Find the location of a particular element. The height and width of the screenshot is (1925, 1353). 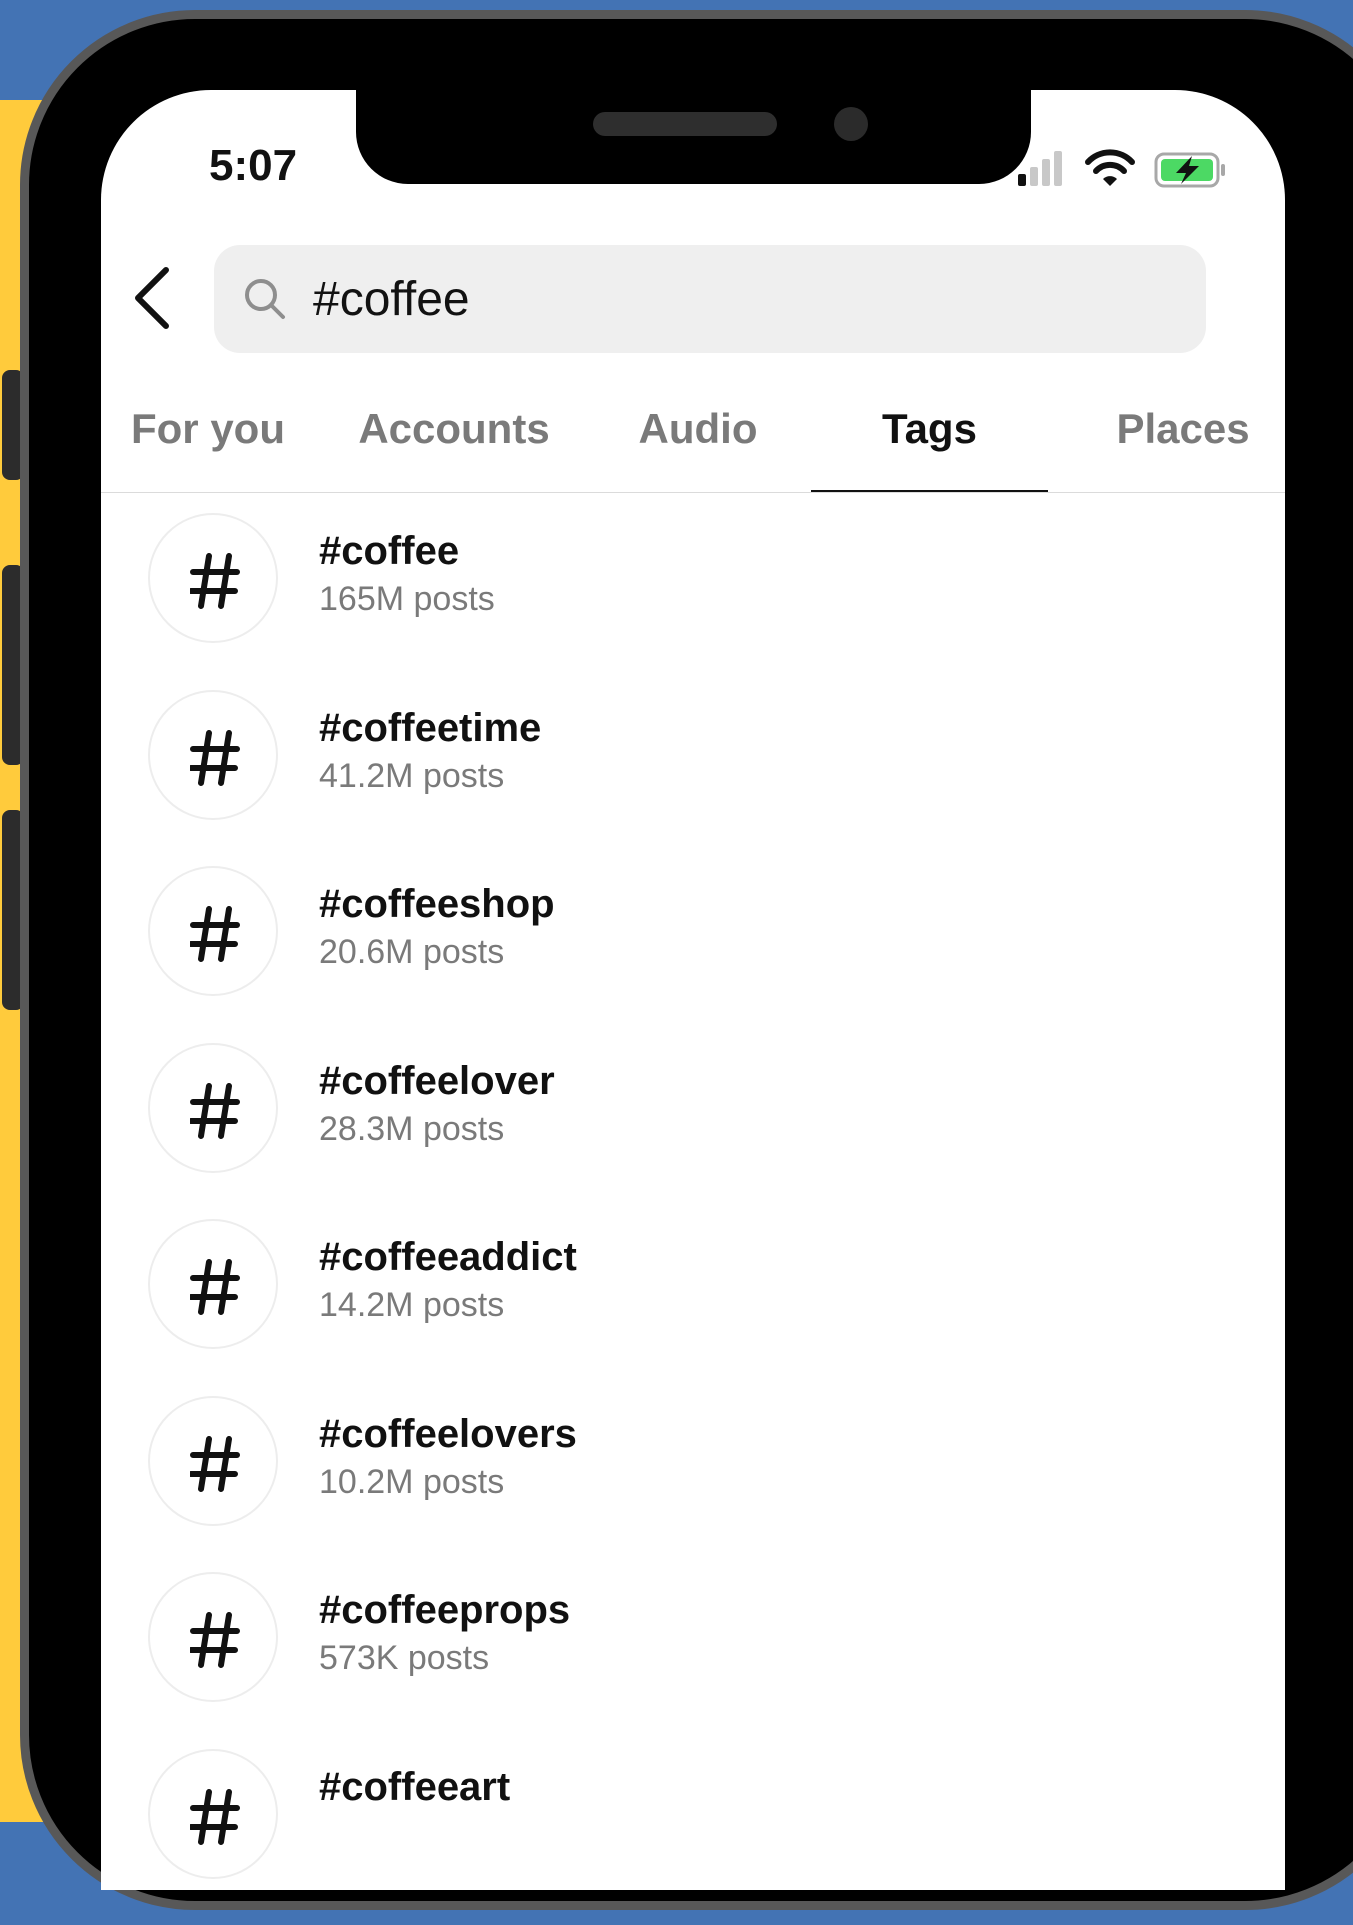

speaker-grille is located at coordinates (685, 124).